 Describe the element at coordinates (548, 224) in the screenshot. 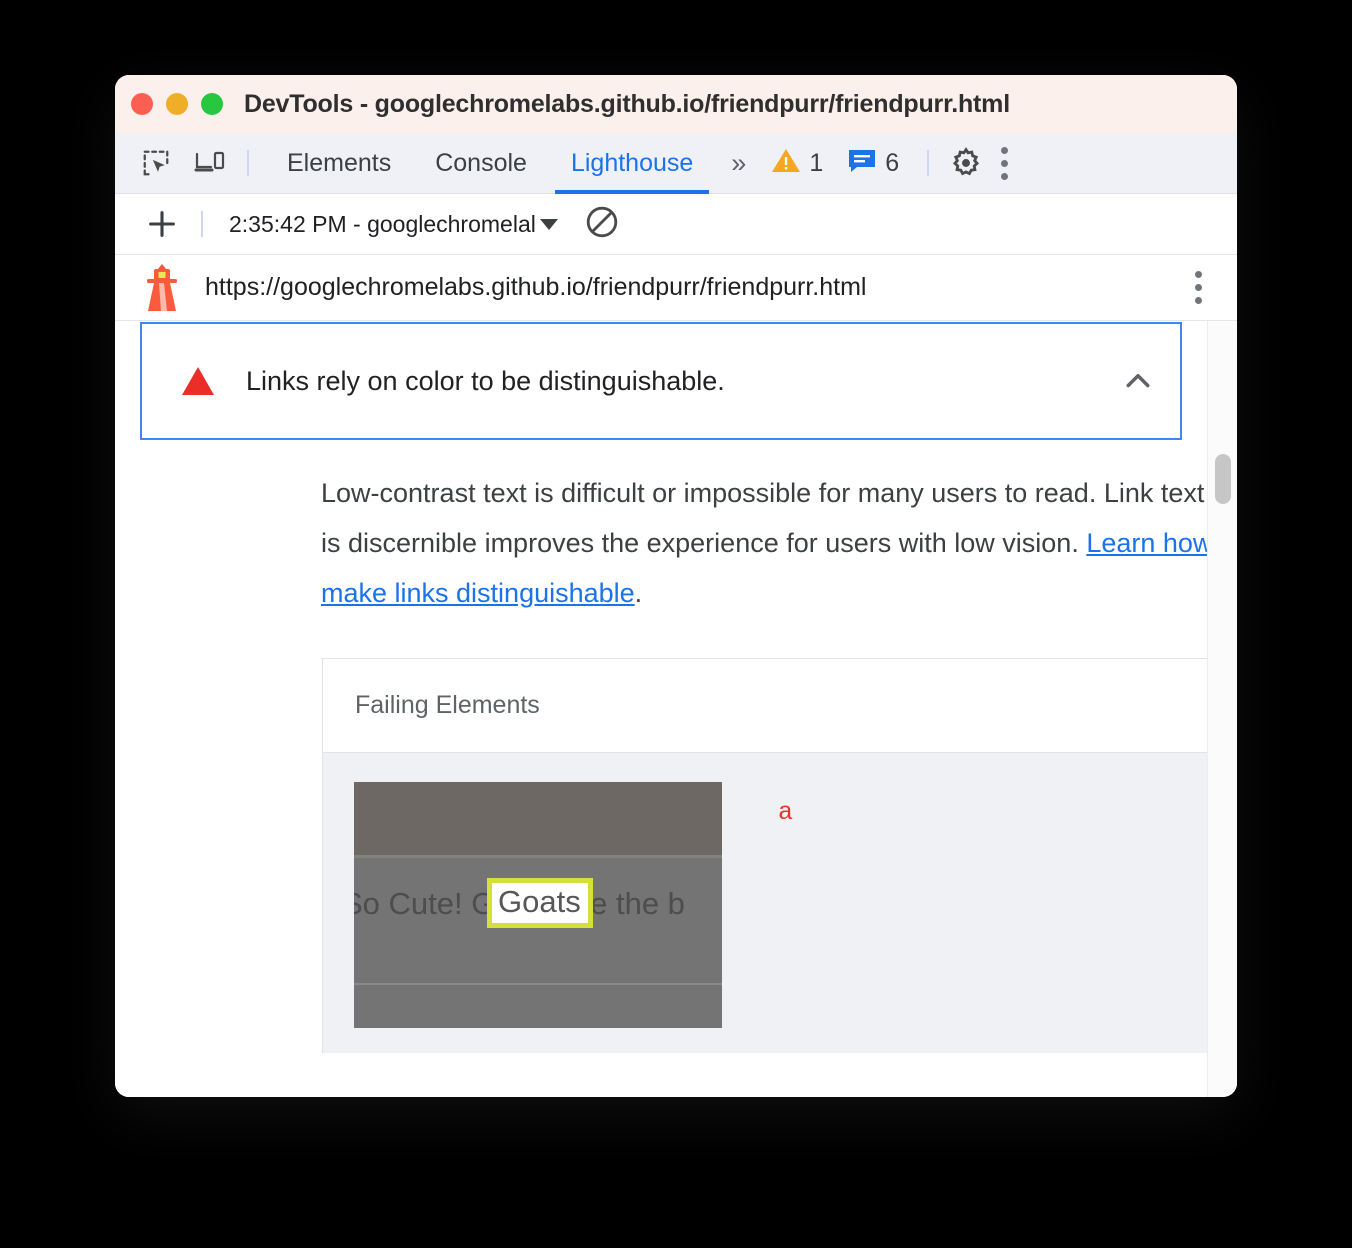

I see `chevron-down-icon` at that location.